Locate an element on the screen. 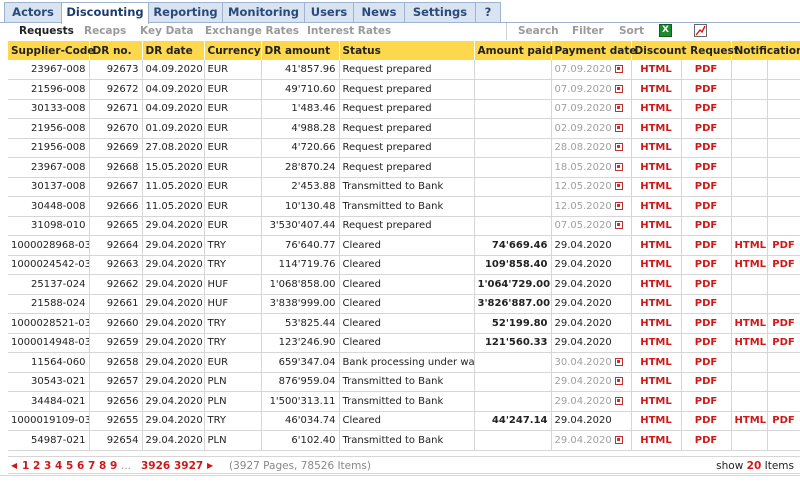 This screenshot has width=800, height=495. tab-help: ? is located at coordinates (488, 12).